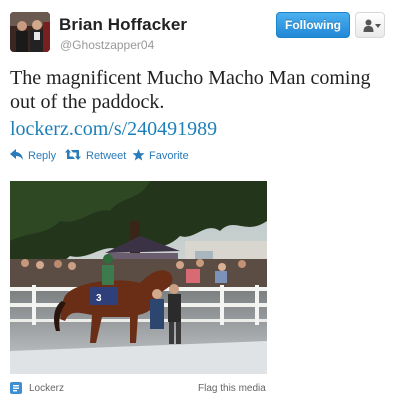  I want to click on reply-icon, so click(16, 154).